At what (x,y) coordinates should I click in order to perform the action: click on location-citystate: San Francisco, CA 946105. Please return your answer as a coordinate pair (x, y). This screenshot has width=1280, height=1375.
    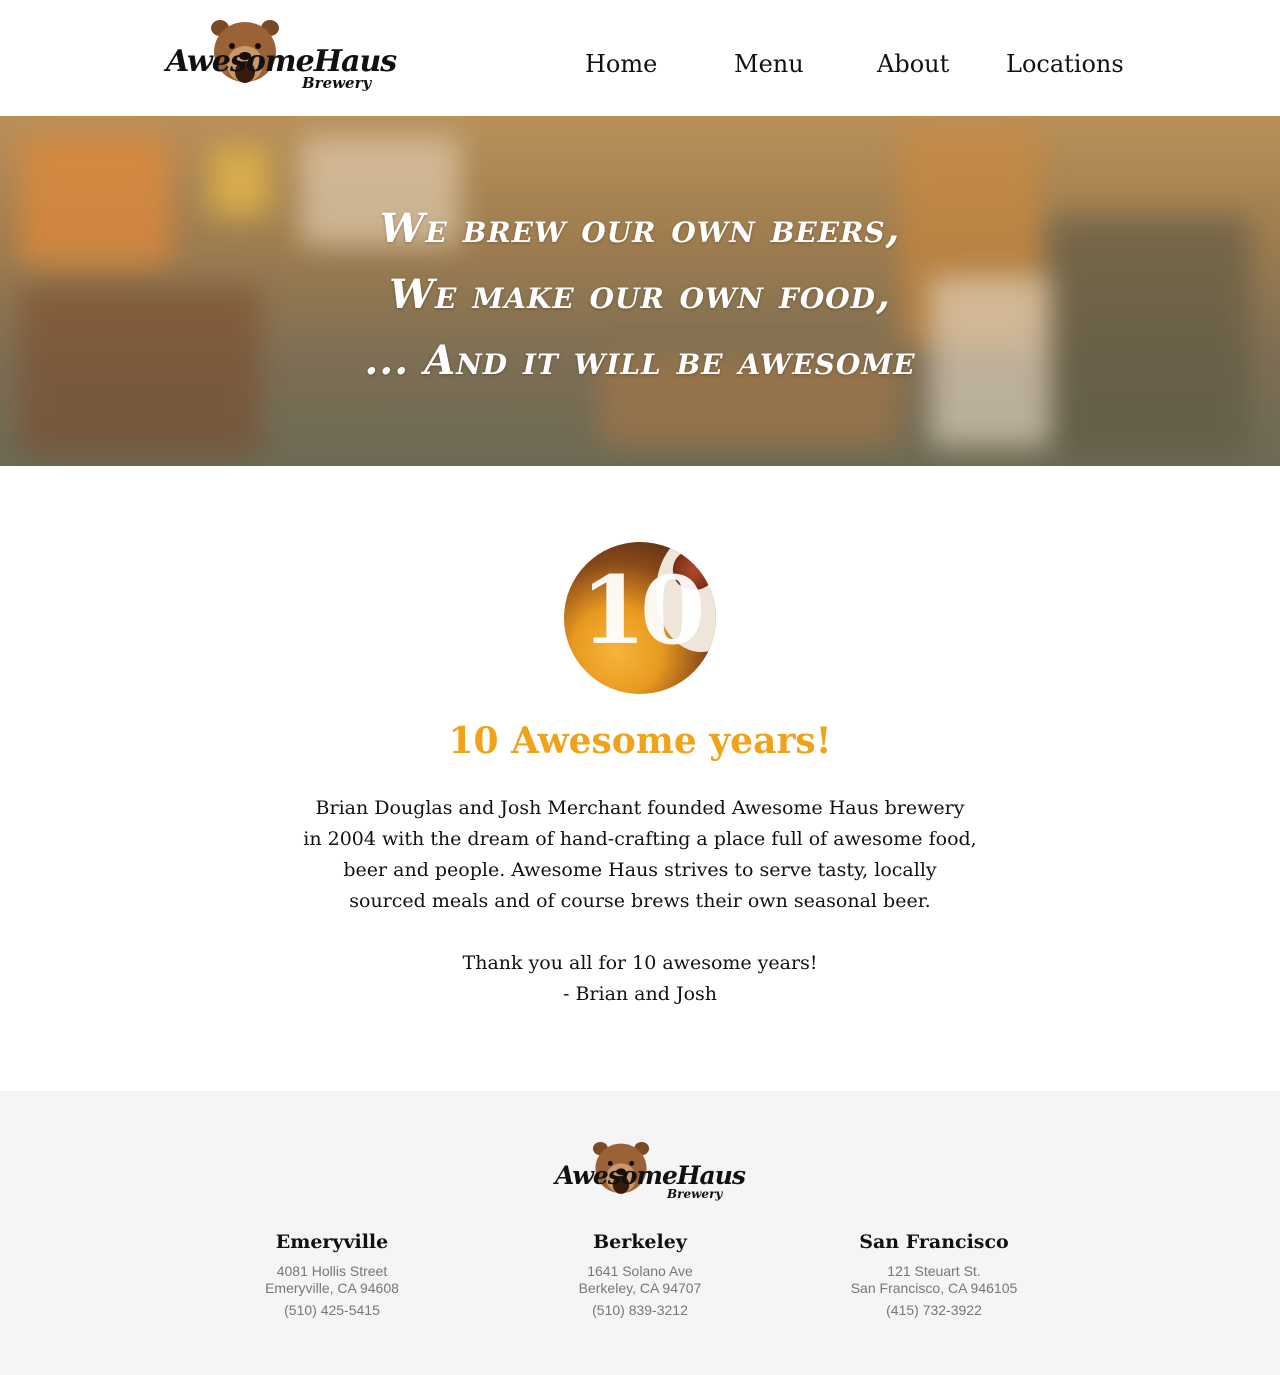
    Looking at the image, I should click on (934, 1288).